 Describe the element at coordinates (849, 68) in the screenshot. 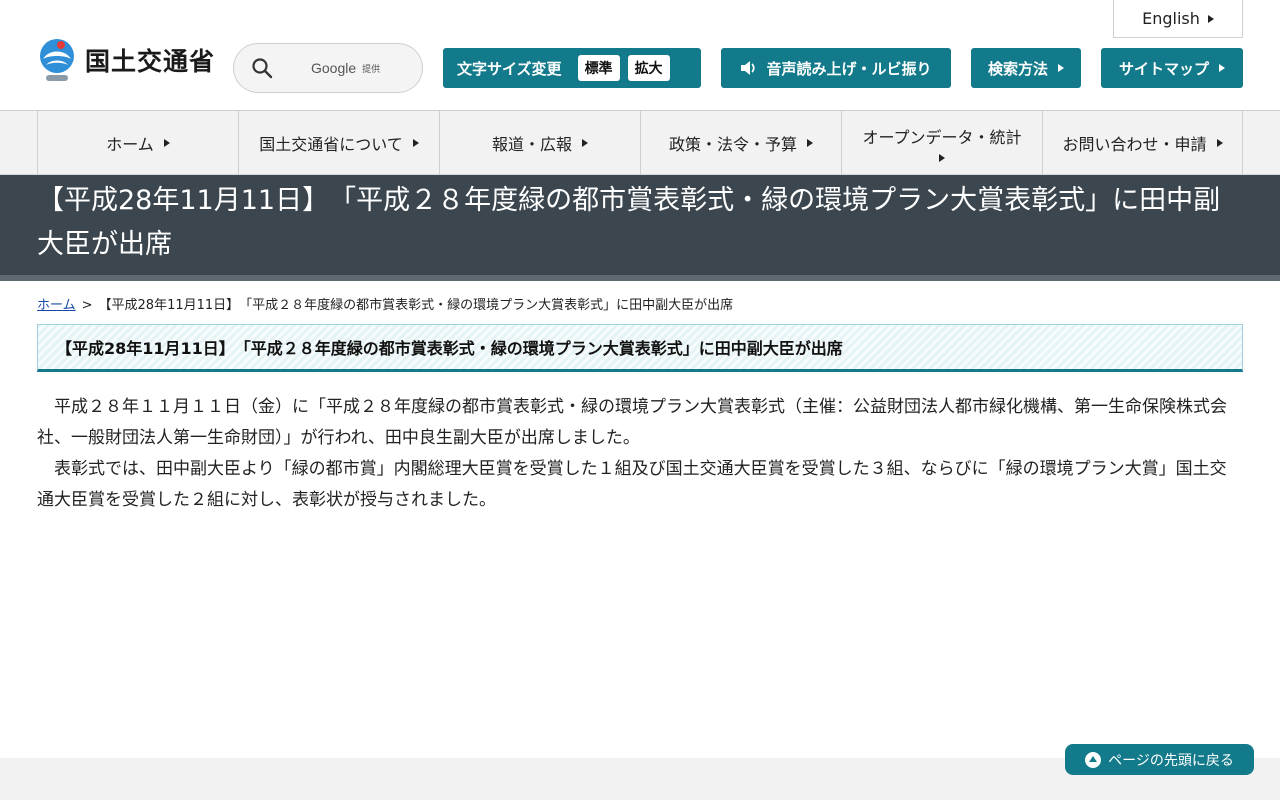

I see `voice-ruby-label: 音声読み上げ・ルビ振り` at that location.